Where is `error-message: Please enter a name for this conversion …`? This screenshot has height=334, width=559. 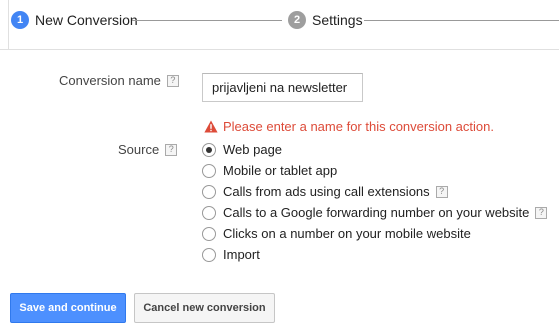 error-message: Please enter a name for this conversion … is located at coordinates (349, 126).